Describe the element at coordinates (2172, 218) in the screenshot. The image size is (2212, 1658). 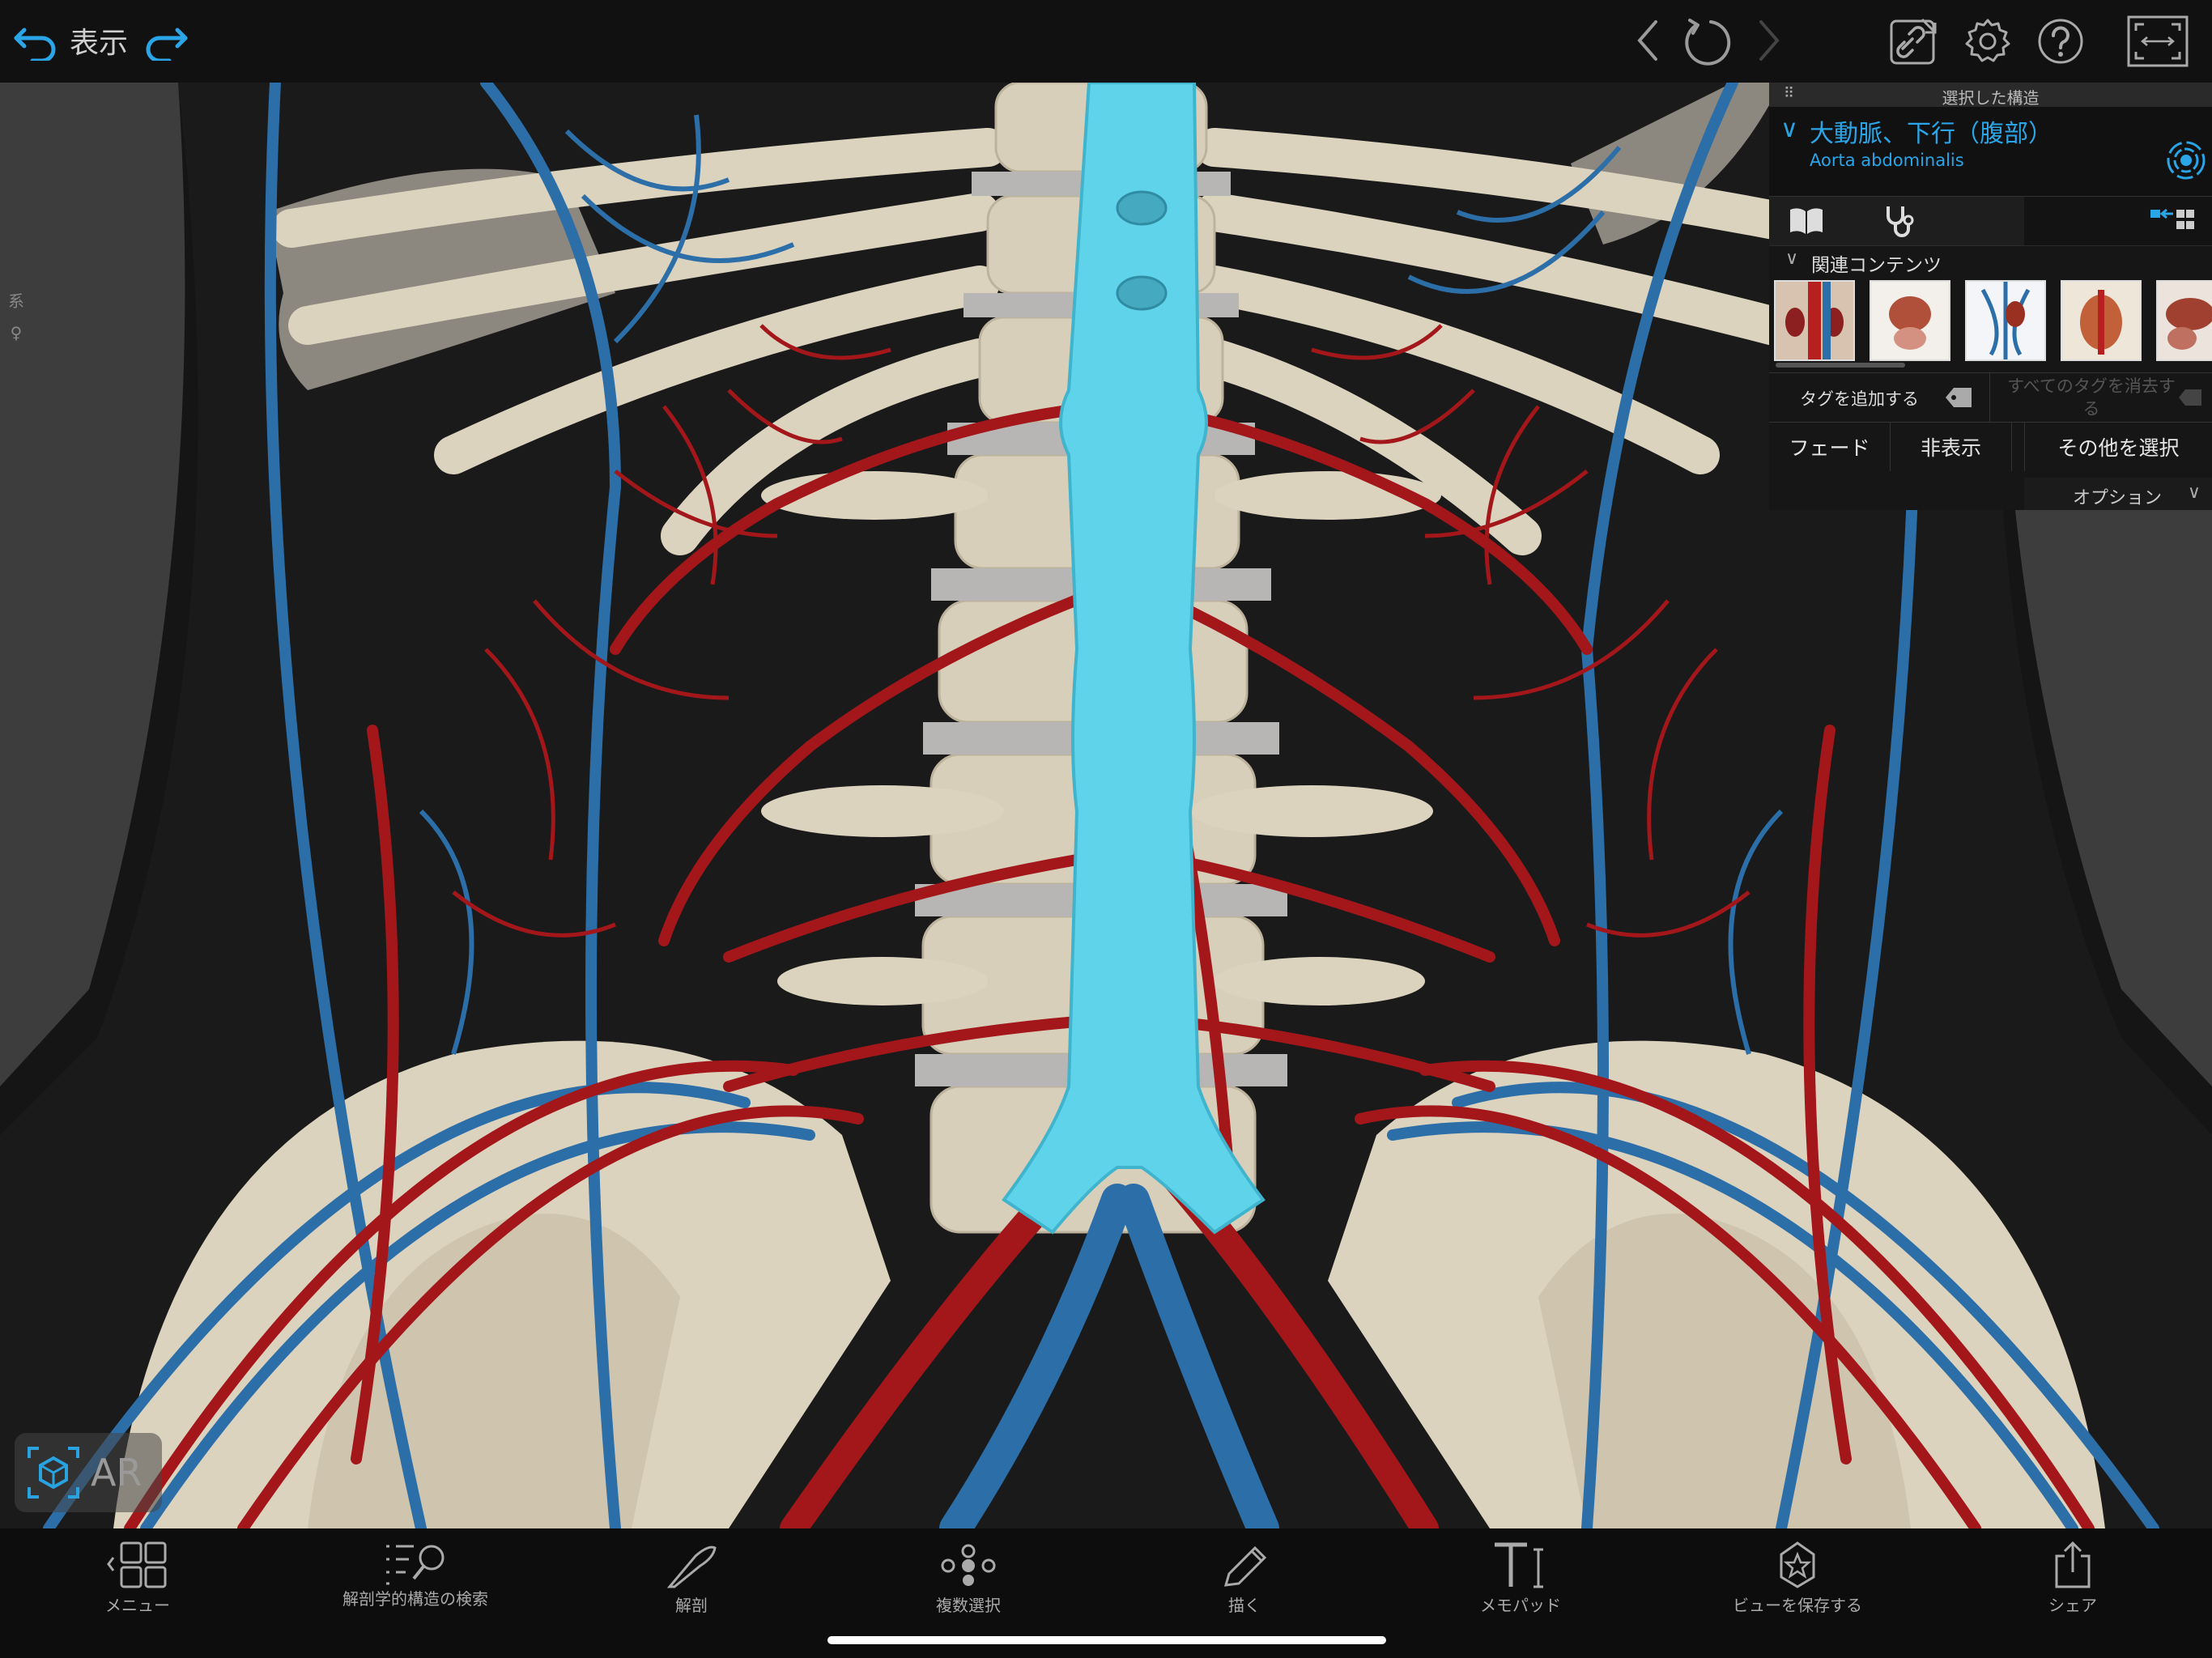
I see `related-structures-icon` at that location.